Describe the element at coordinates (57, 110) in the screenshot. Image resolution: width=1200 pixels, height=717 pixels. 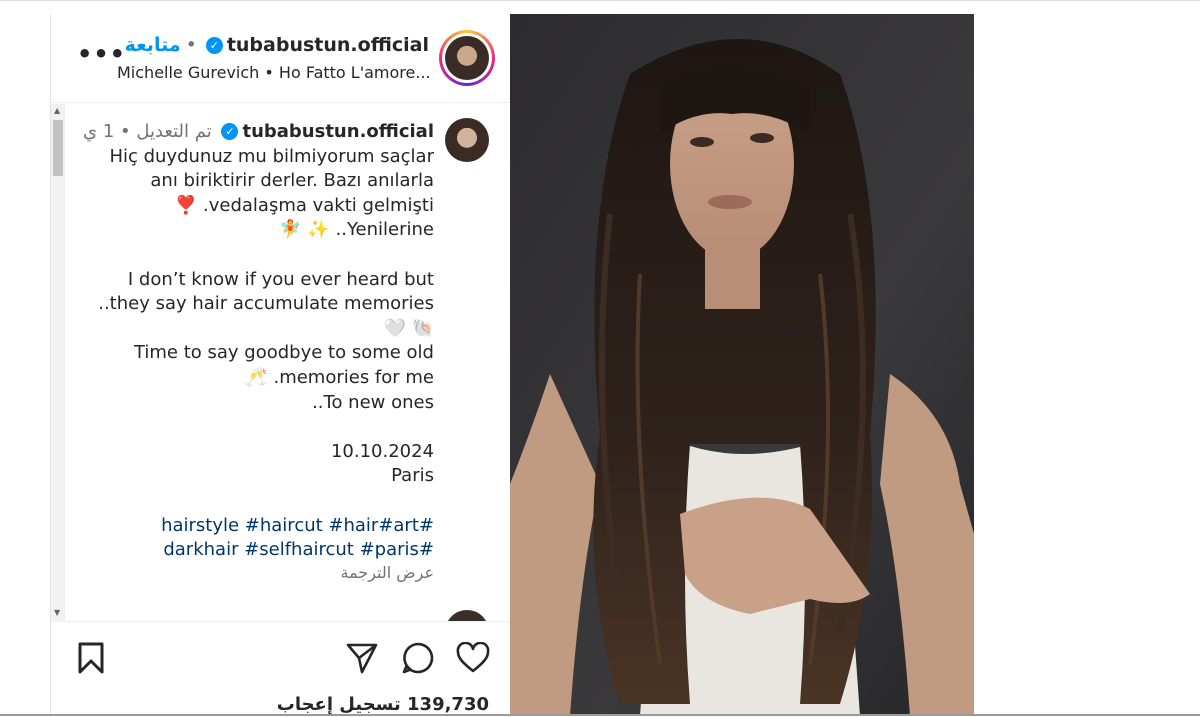
I see `scroll-up-arrow-icon: ▲` at that location.